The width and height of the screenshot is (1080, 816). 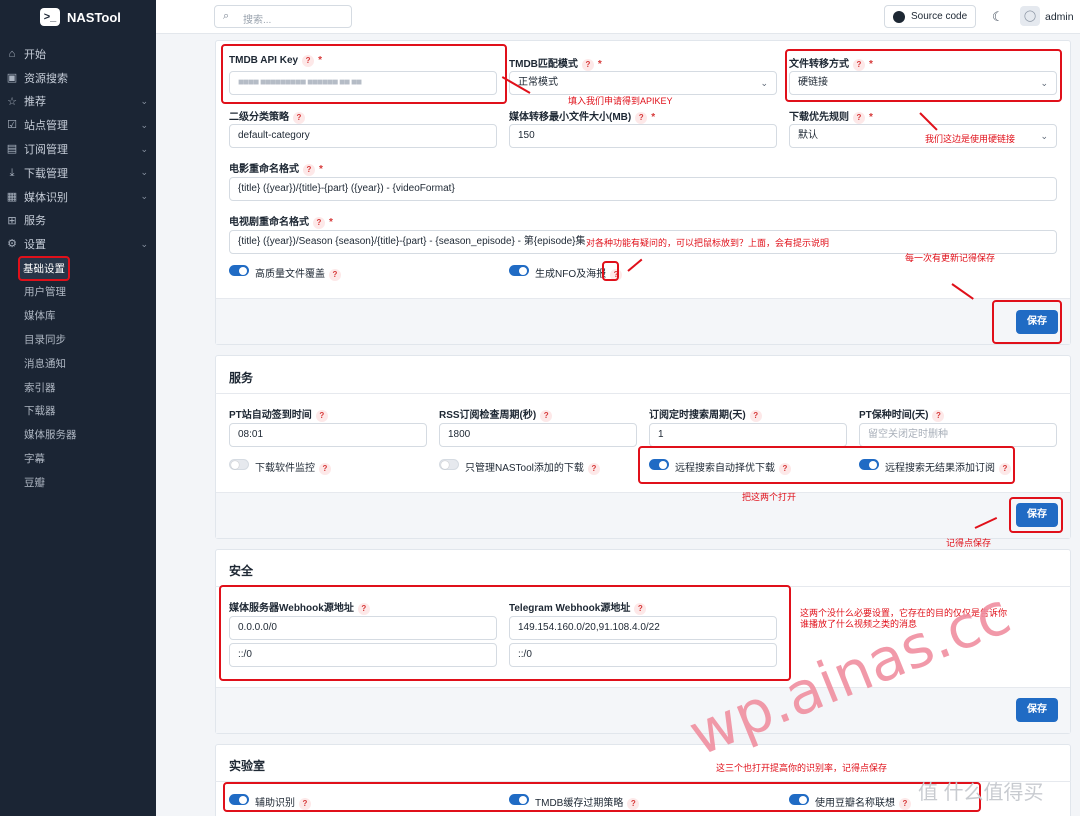 I want to click on annotation-note: 把这两个打开, so click(x=769, y=497).